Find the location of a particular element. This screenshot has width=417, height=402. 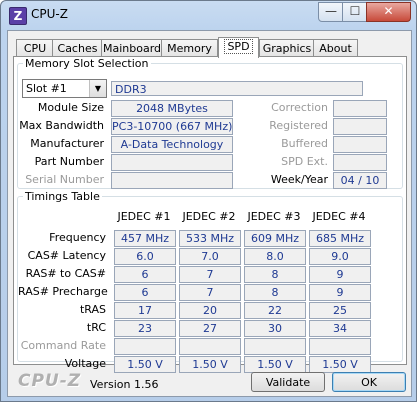

group-title: Memory Slot Selection is located at coordinates (87, 63).